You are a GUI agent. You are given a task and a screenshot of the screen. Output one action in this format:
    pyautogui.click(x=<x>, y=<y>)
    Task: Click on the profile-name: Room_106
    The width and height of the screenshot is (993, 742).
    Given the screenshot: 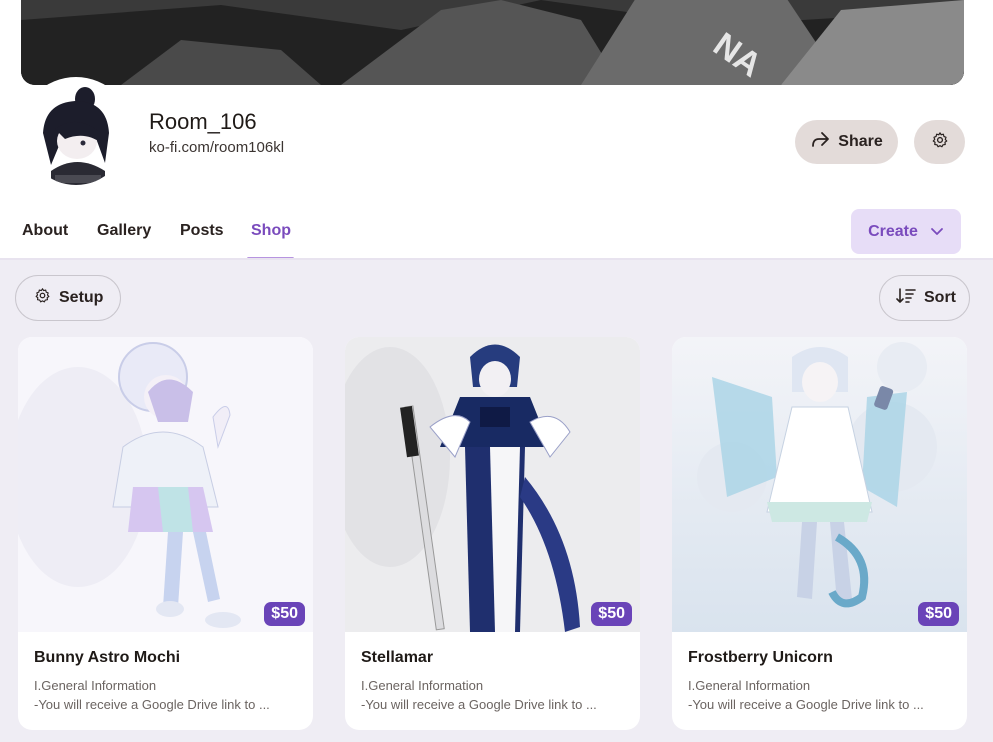 What is the action you would take?
    pyautogui.click(x=203, y=121)
    